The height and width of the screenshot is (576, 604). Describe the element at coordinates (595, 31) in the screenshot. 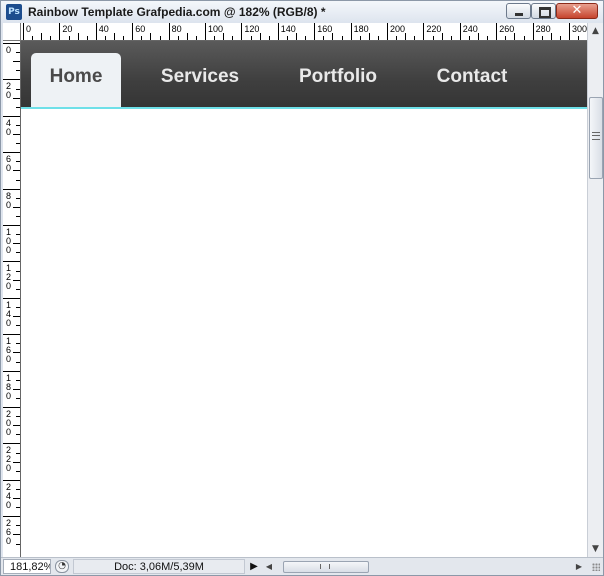

I see `scroll-up-arrow-icon: ▲` at that location.